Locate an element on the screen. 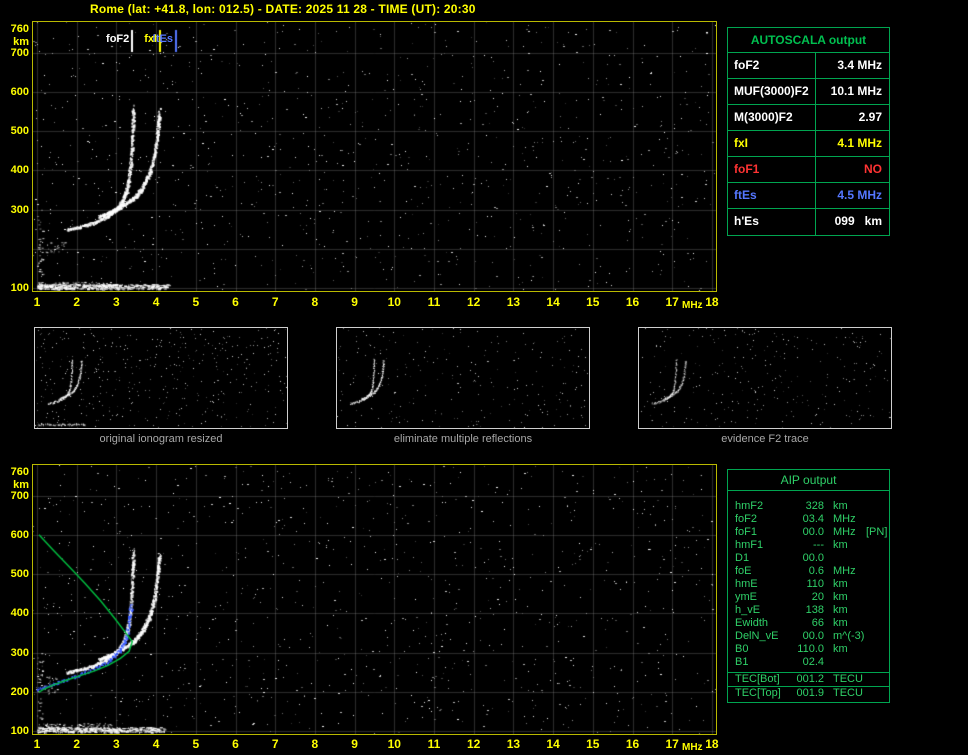  x-tick-label: 4 is located at coordinates (156, 302).